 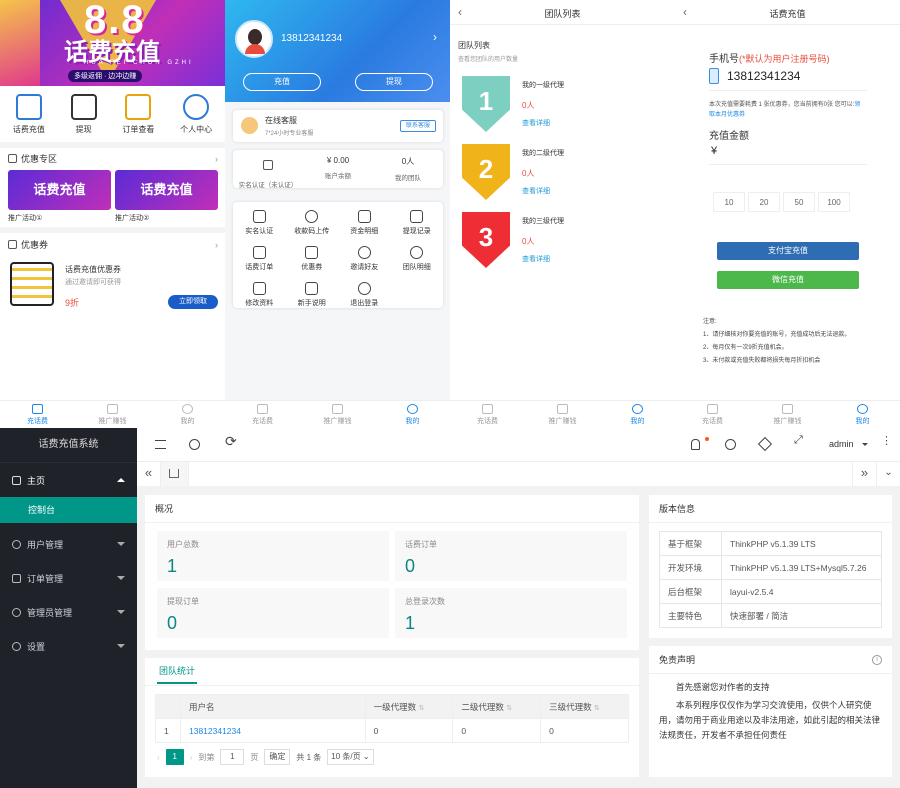 What do you see at coordinates (364, 295) in the screenshot?
I see `menu-logout: 退出登录` at bounding box center [364, 295].